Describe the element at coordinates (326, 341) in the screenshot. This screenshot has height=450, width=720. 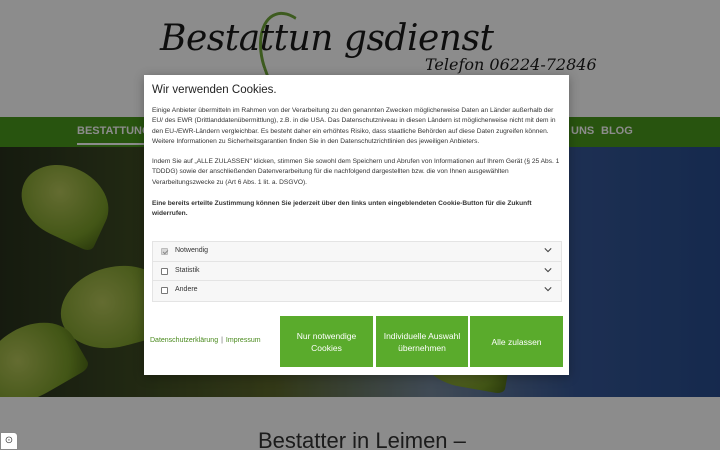
I see `necessary-cookies-button: Nur notwendige Cookies` at that location.